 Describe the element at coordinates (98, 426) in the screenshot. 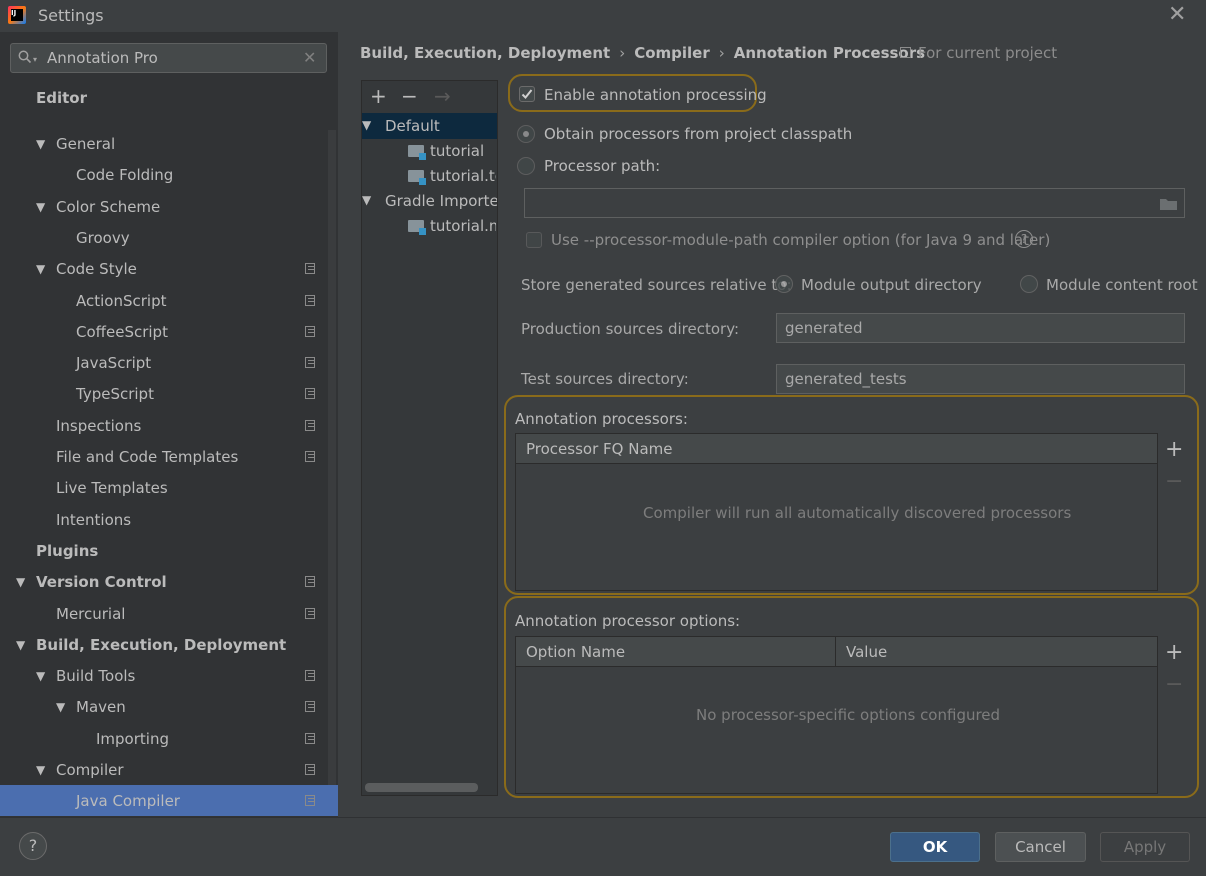

I see `sidebar-item-inspections: Inspections` at that location.